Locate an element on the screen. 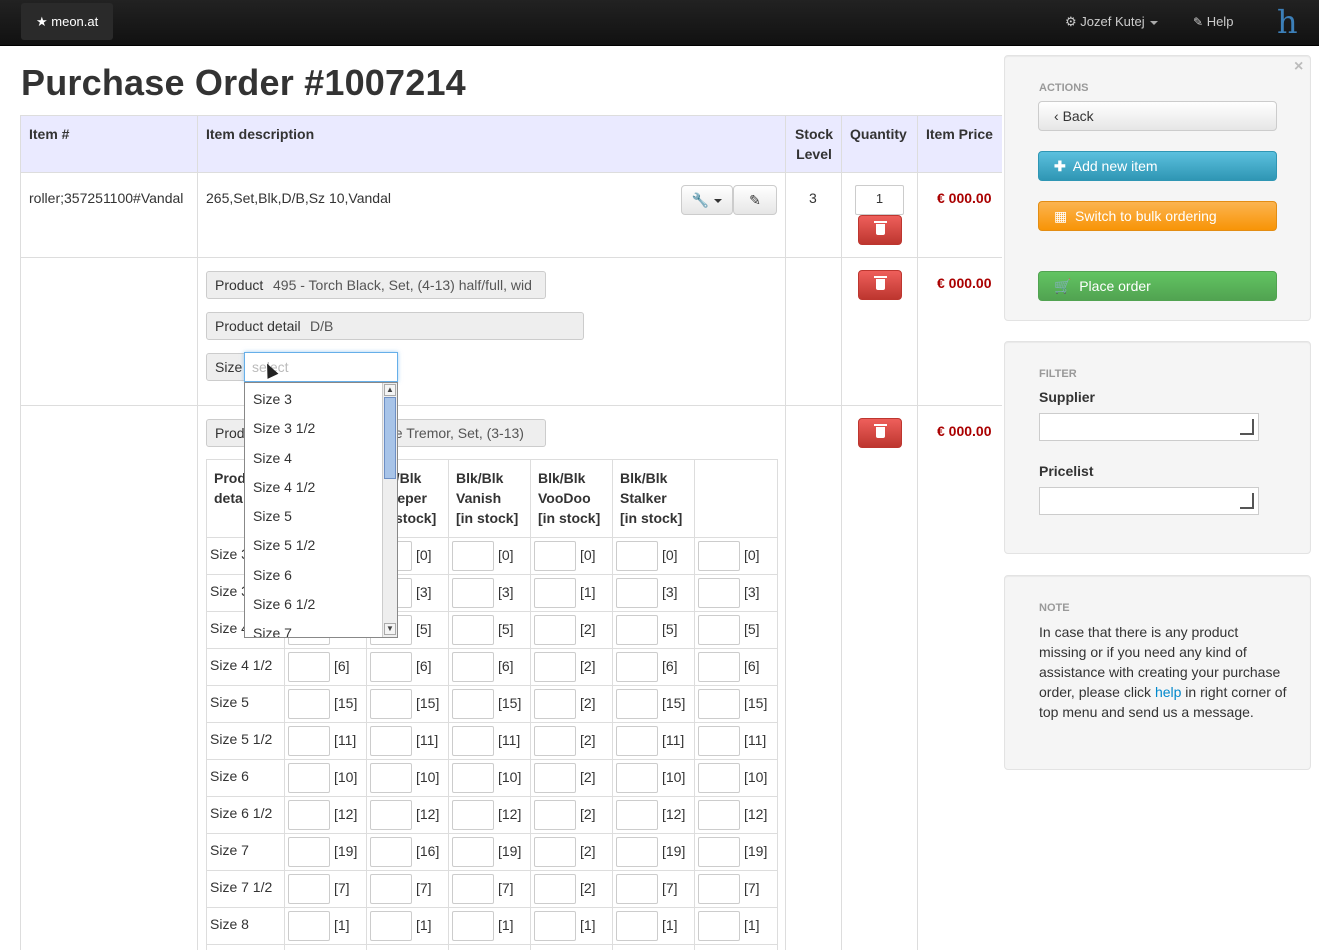  row2-detail-value: D/B is located at coordinates (443, 326).